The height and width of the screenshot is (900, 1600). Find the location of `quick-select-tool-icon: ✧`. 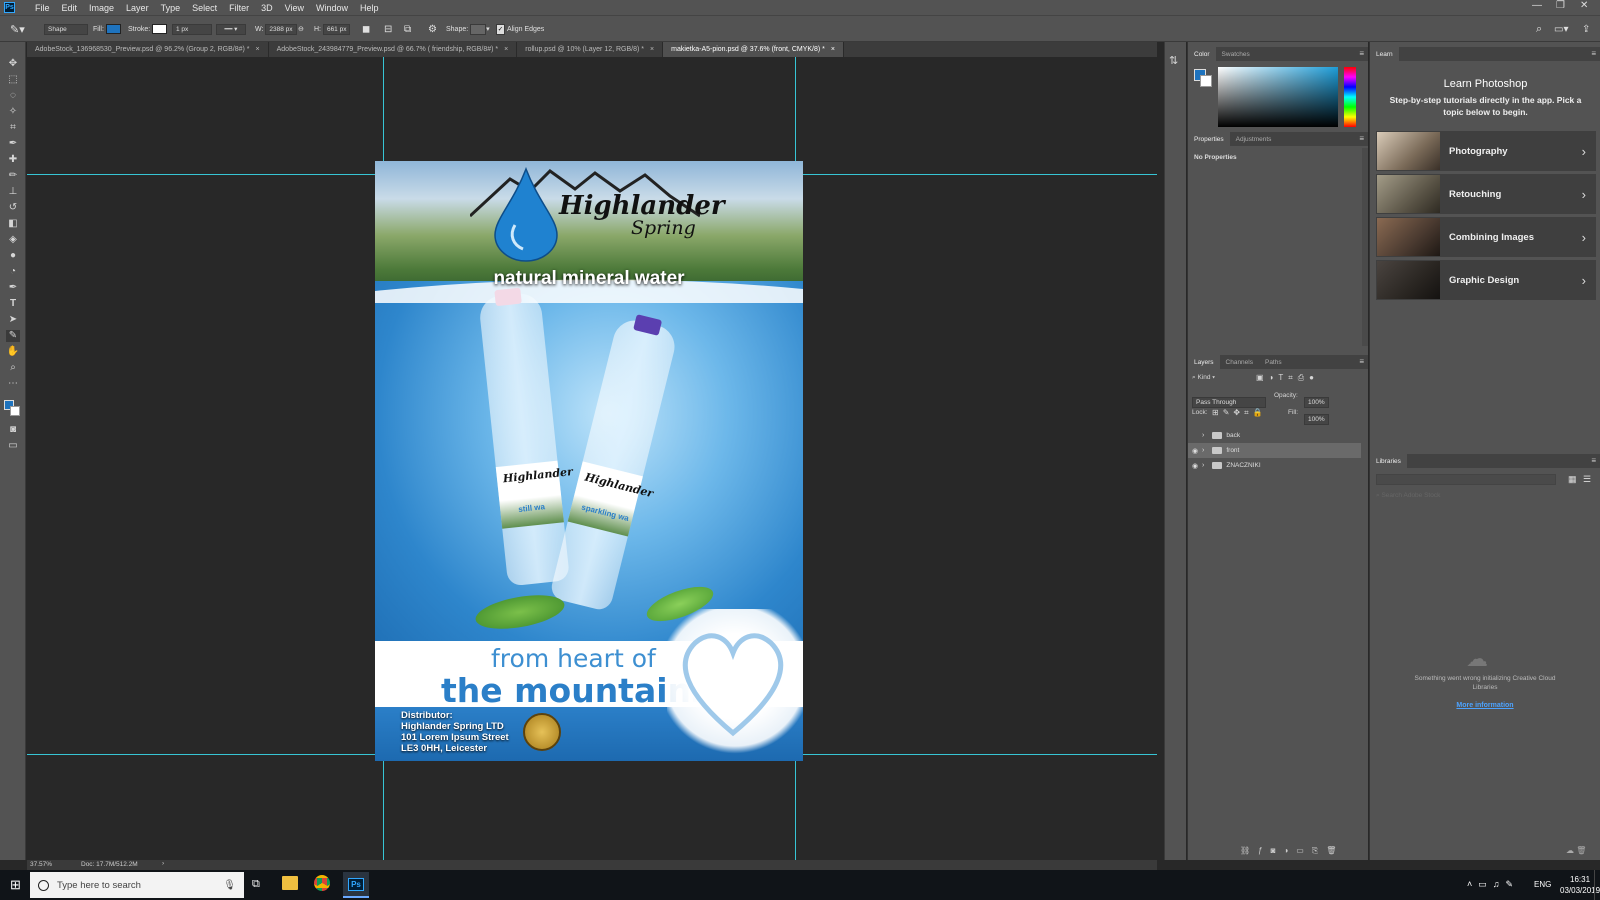

quick-select-tool-icon: ✧ is located at coordinates (13, 112).